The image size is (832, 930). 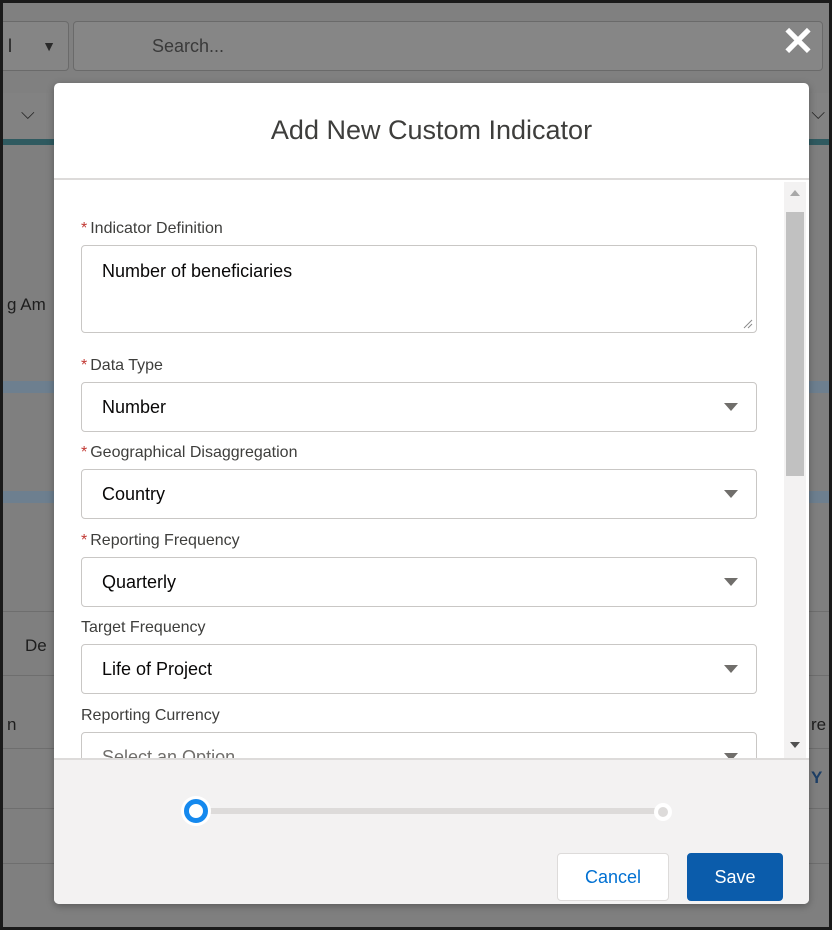 I want to click on reporting-currency-select: Select an Option, so click(x=419, y=745).